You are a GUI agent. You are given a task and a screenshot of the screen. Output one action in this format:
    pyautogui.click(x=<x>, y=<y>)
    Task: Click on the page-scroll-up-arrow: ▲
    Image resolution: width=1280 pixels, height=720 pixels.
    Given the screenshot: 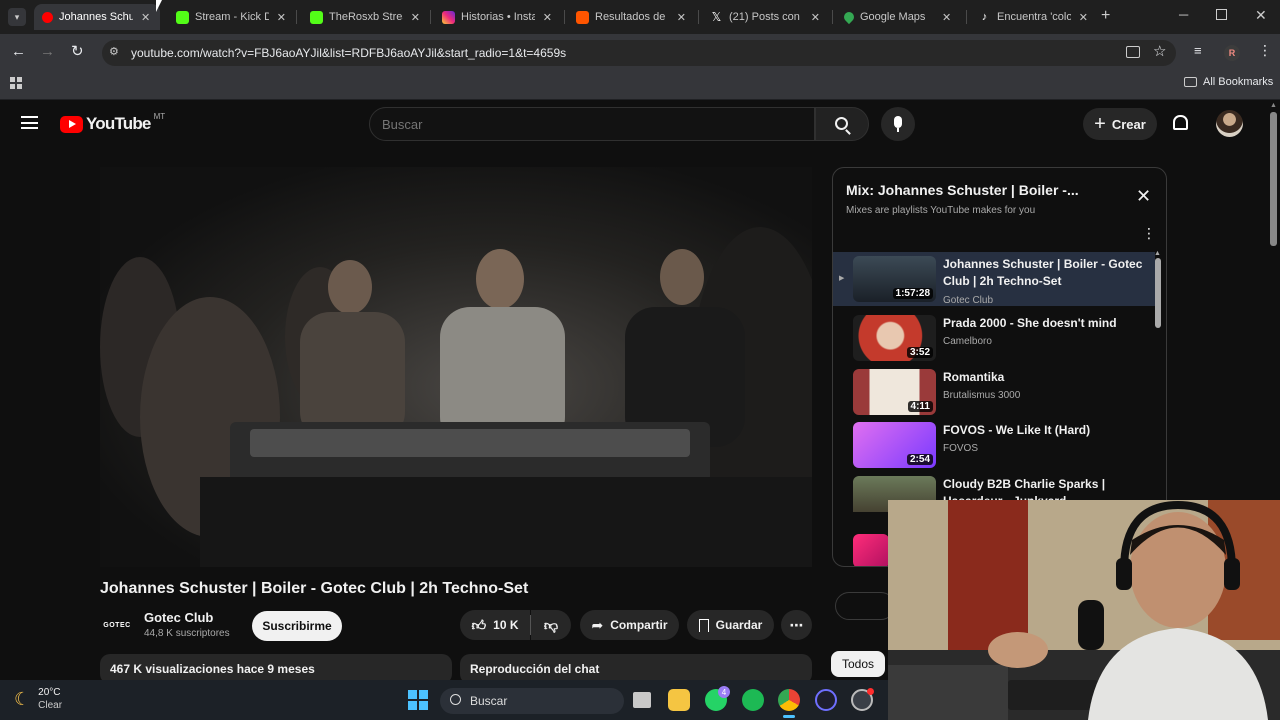 What is the action you would take?
    pyautogui.click(x=1273, y=105)
    